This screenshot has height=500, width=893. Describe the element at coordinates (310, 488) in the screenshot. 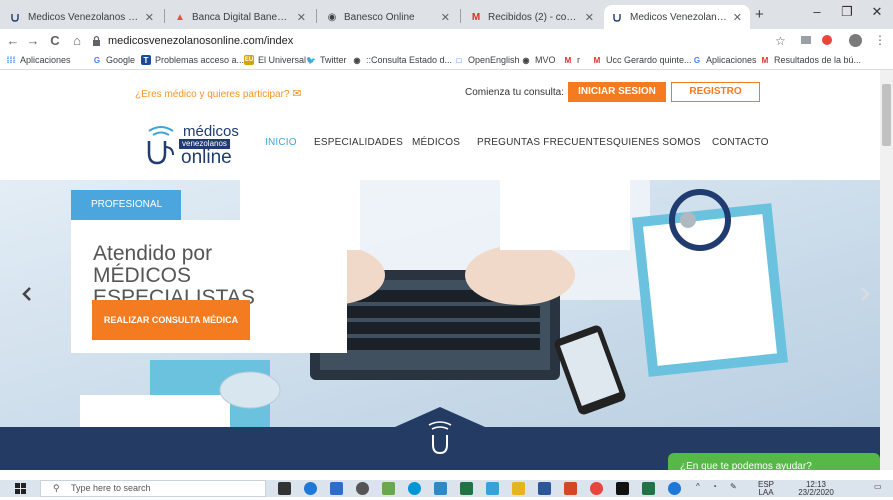

I see `edge-icon` at that location.